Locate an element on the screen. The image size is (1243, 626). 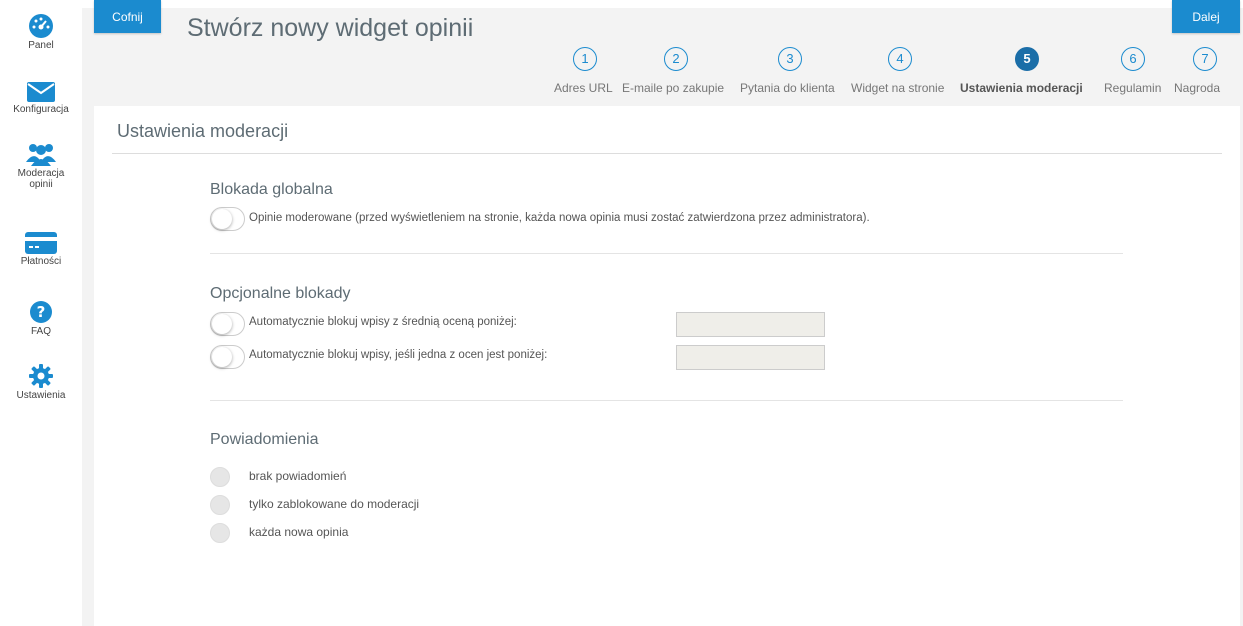
sidebar-item-ustawienia: Ustawienia is located at coordinates (41, 382).